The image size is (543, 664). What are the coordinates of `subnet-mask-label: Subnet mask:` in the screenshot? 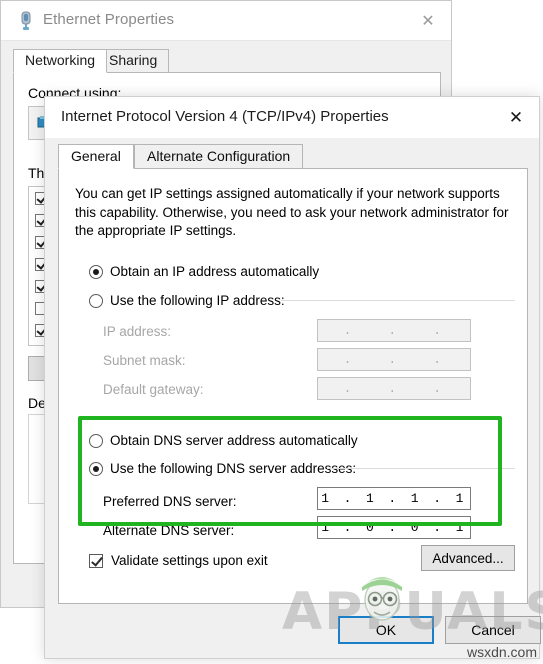 It's located at (144, 360).